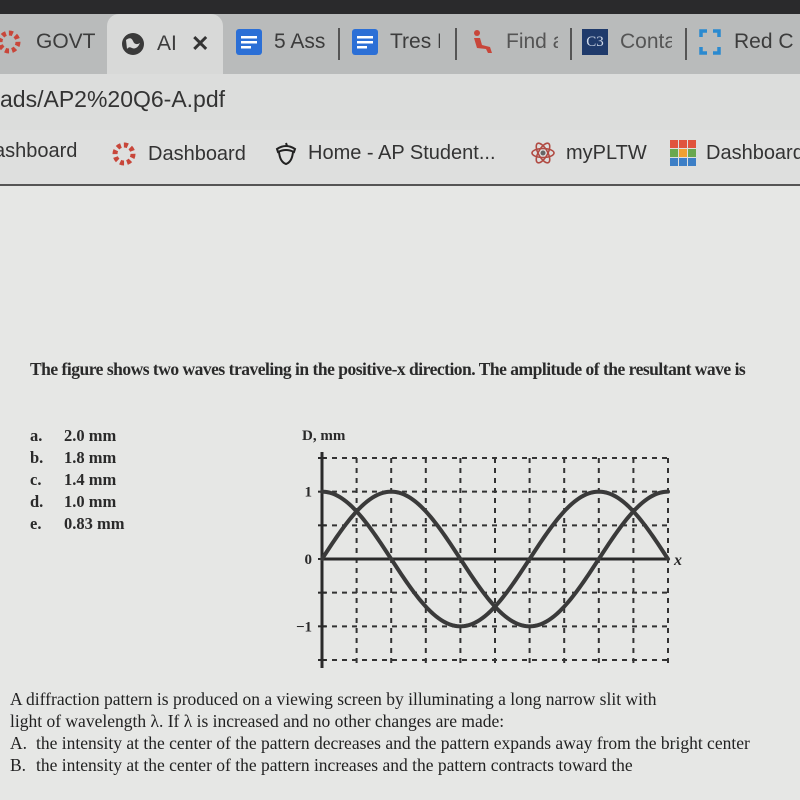 The height and width of the screenshot is (800, 800). What do you see at coordinates (324, 436) in the screenshot?
I see `y-axis-label: D, mm` at bounding box center [324, 436].